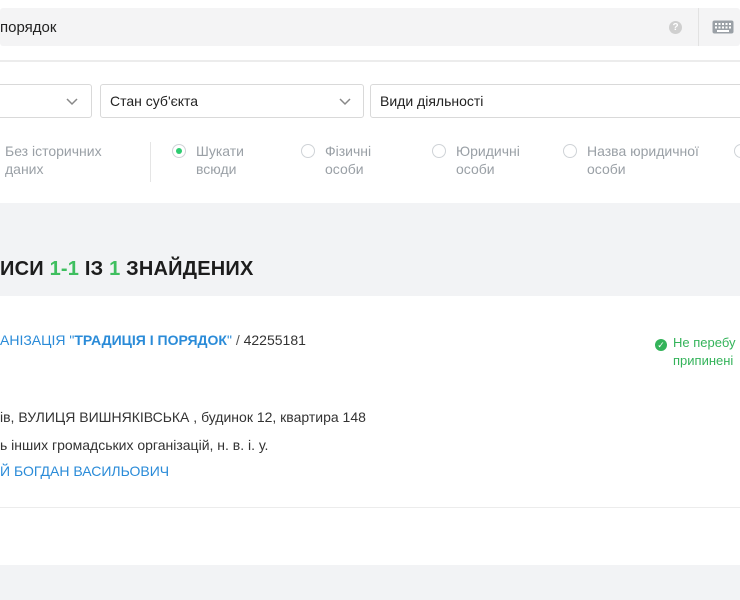 The image size is (740, 600). Describe the element at coordinates (439, 151) in the screenshot. I see `radio-legal-entities` at that location.